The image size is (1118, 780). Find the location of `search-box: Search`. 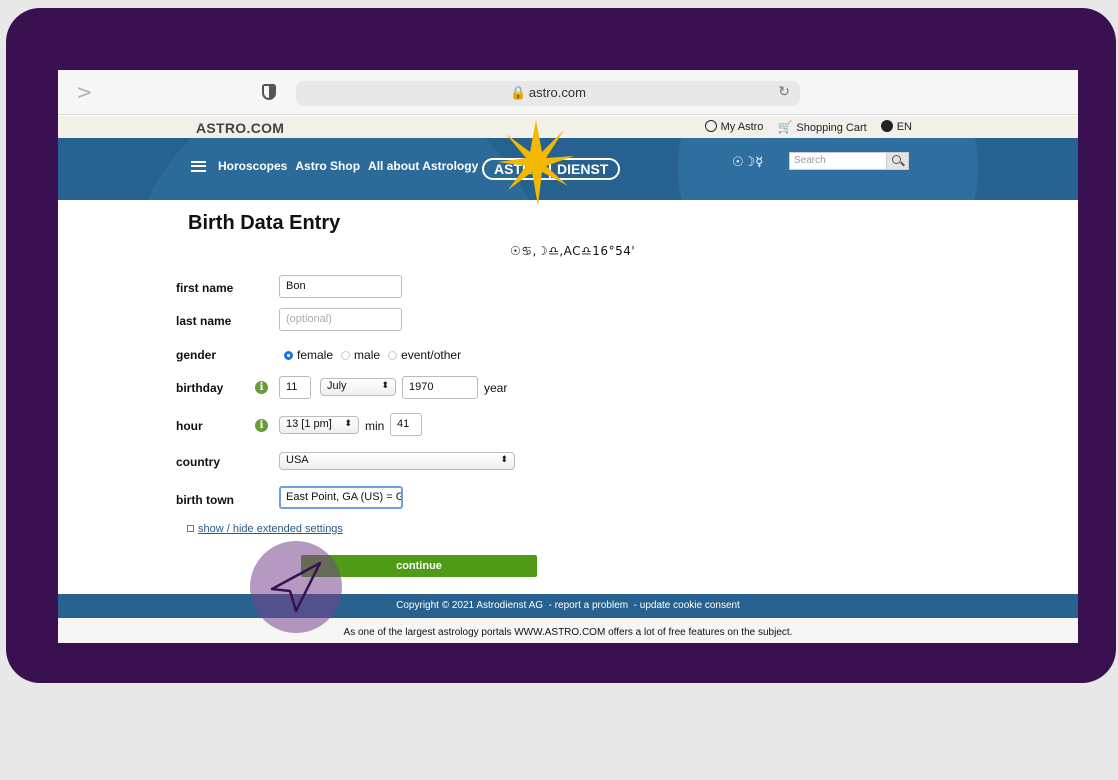

search-box: Search is located at coordinates (849, 161).